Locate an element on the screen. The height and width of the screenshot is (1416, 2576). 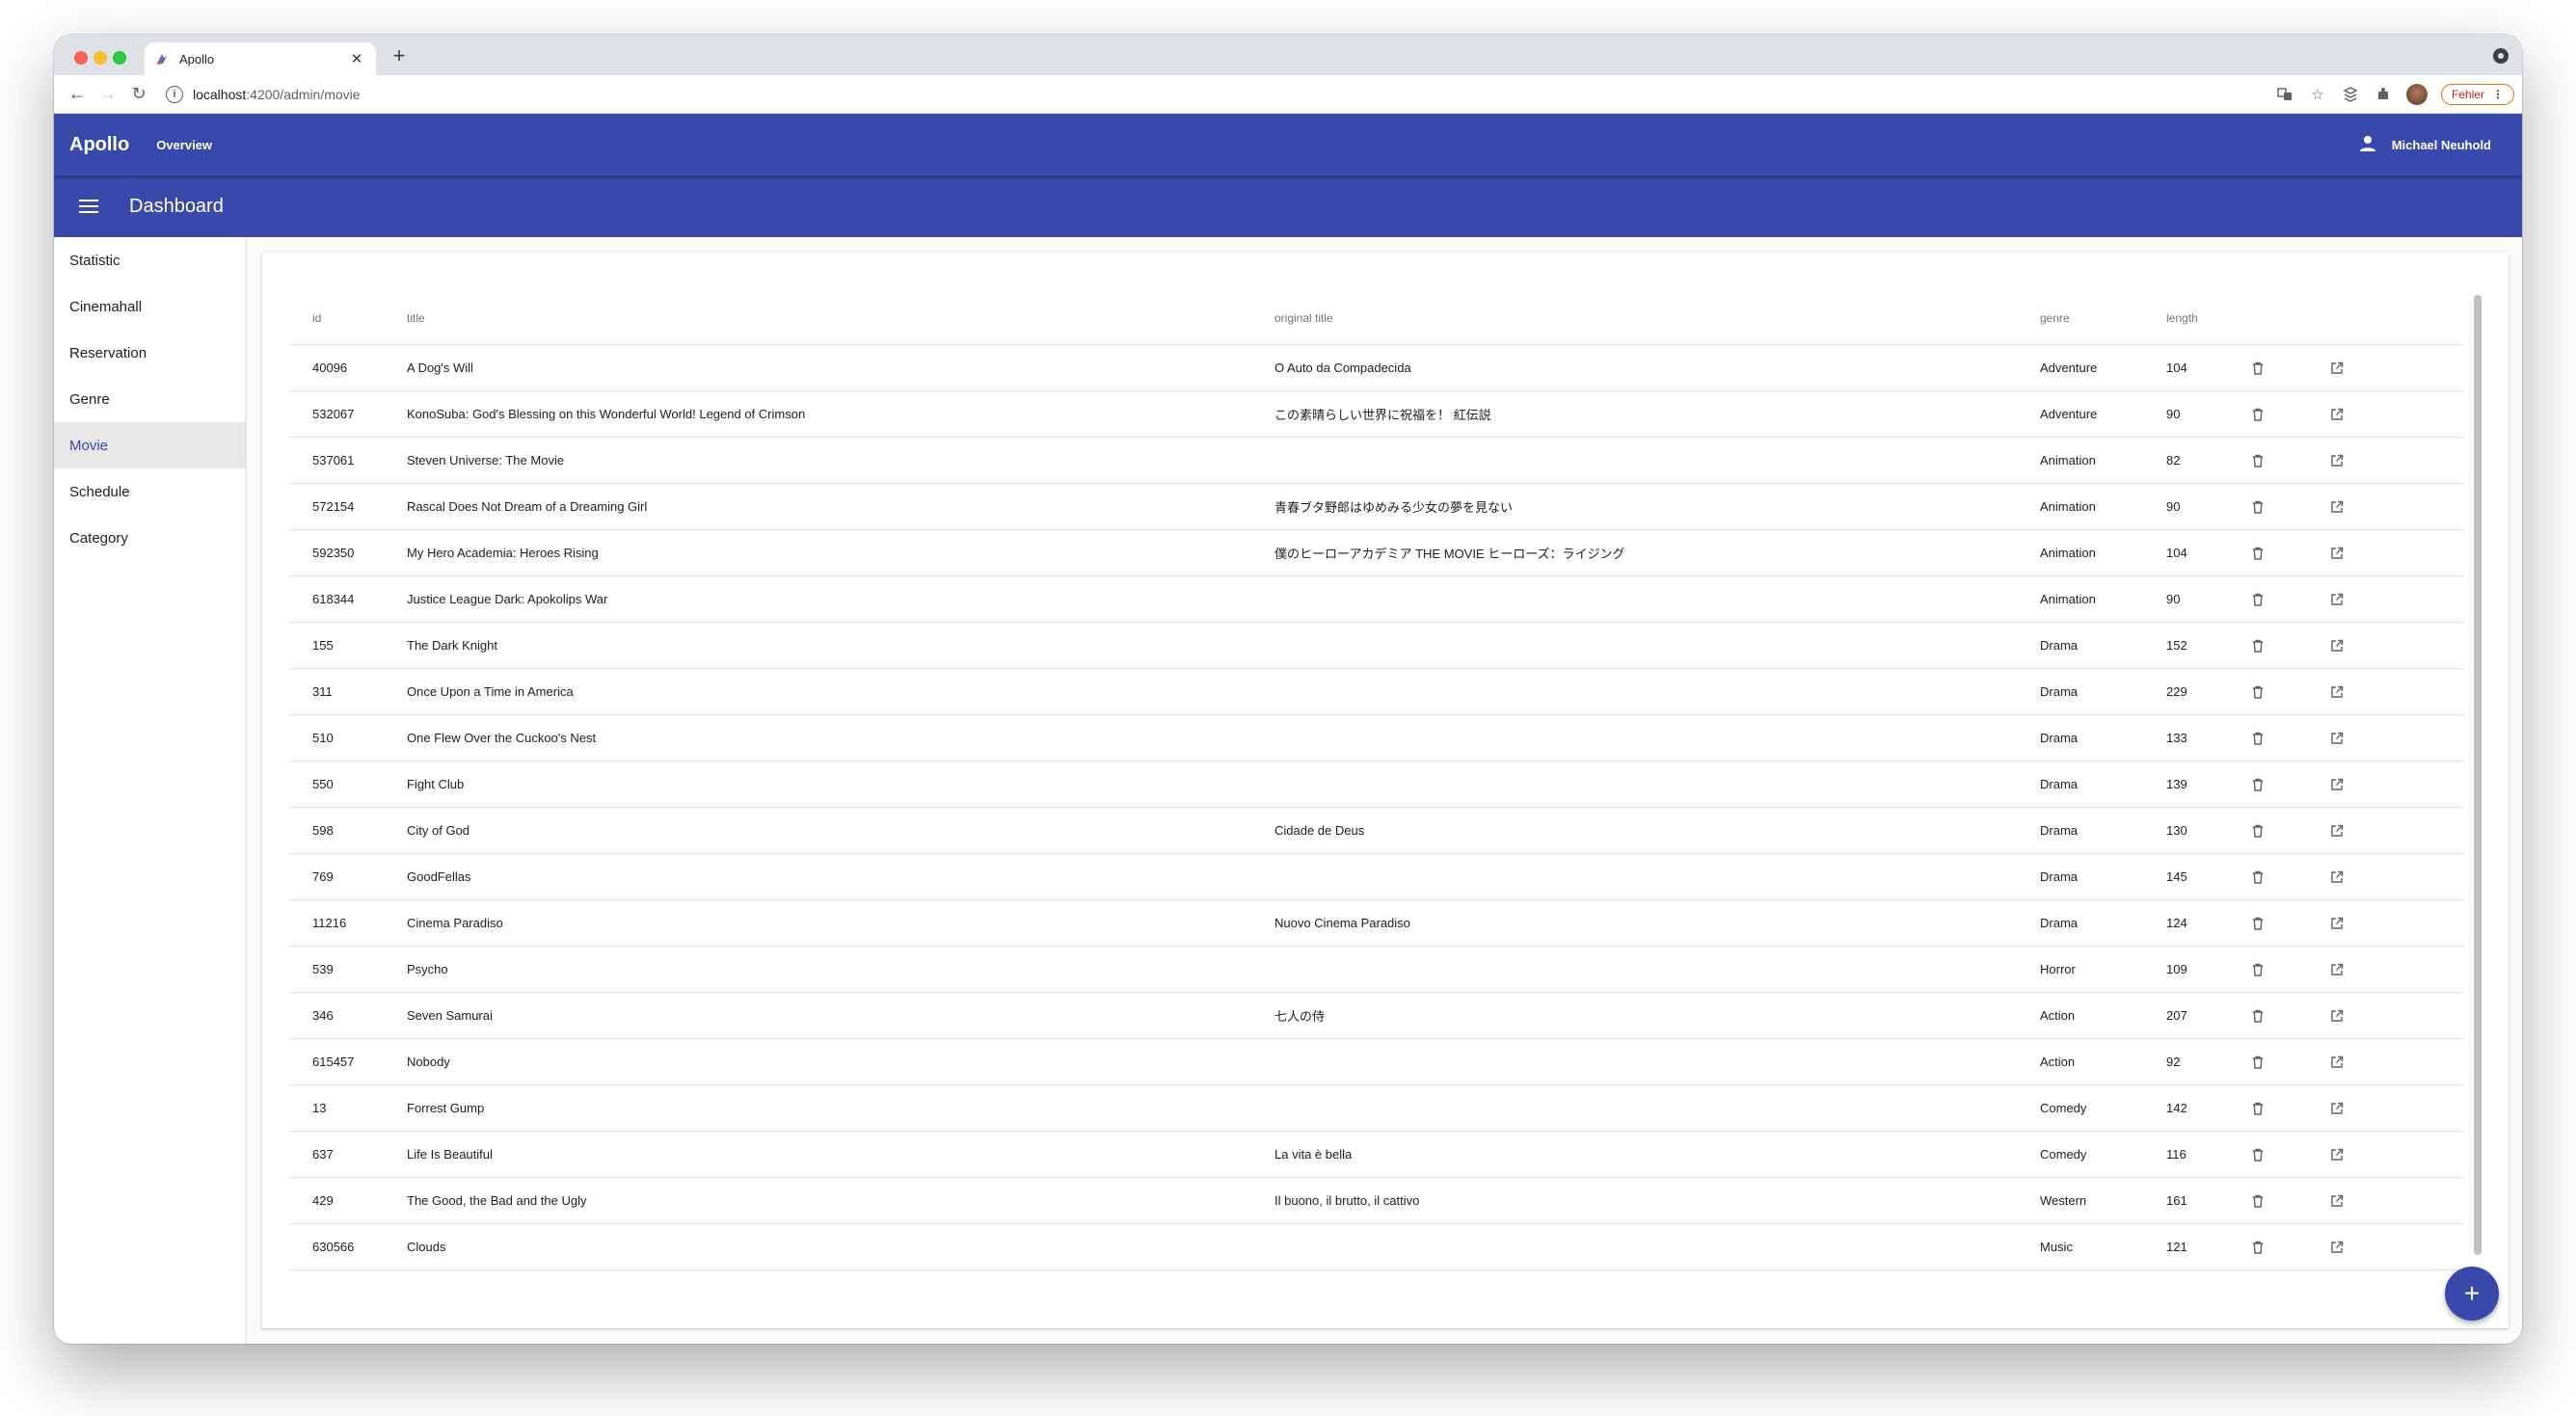
extensions-puzzle-icon is located at coordinates (2384, 95).